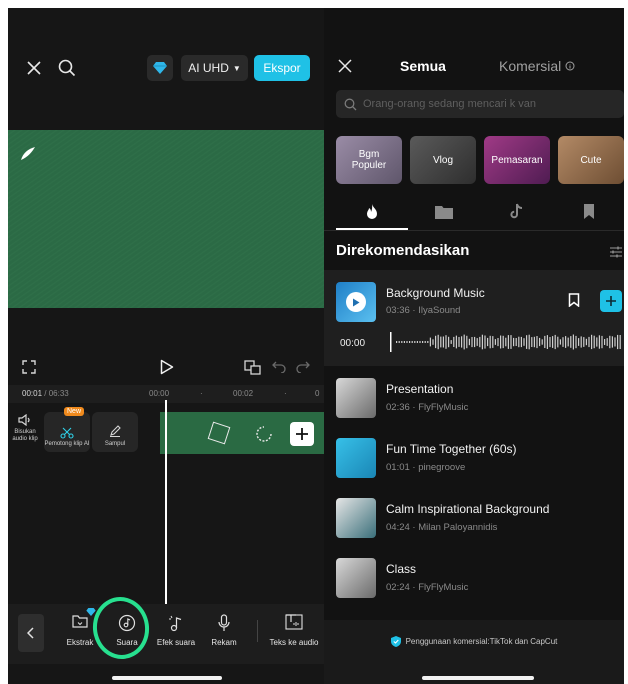 This screenshot has width=628, height=684. Describe the element at coordinates (166, 219) in the screenshot. I see `video-preview` at that location.